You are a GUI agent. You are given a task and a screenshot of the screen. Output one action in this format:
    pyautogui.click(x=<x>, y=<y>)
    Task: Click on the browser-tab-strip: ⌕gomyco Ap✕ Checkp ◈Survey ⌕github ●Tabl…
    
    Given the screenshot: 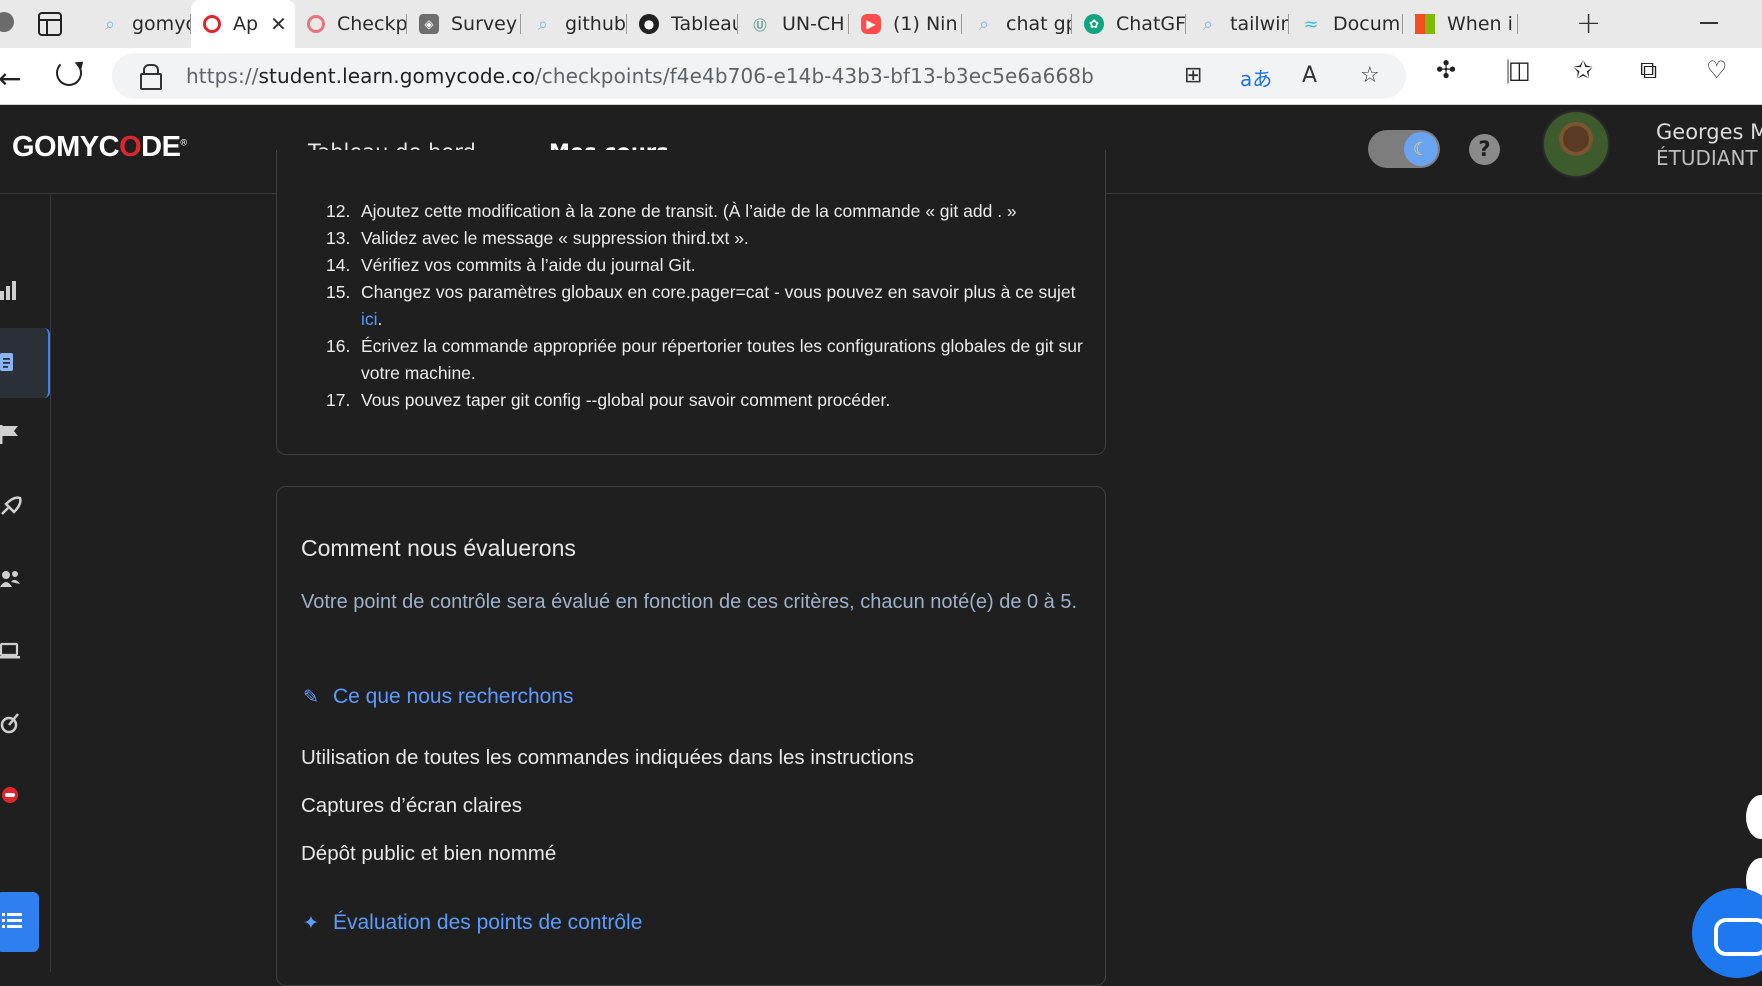 What is the action you would take?
    pyautogui.click(x=881, y=24)
    